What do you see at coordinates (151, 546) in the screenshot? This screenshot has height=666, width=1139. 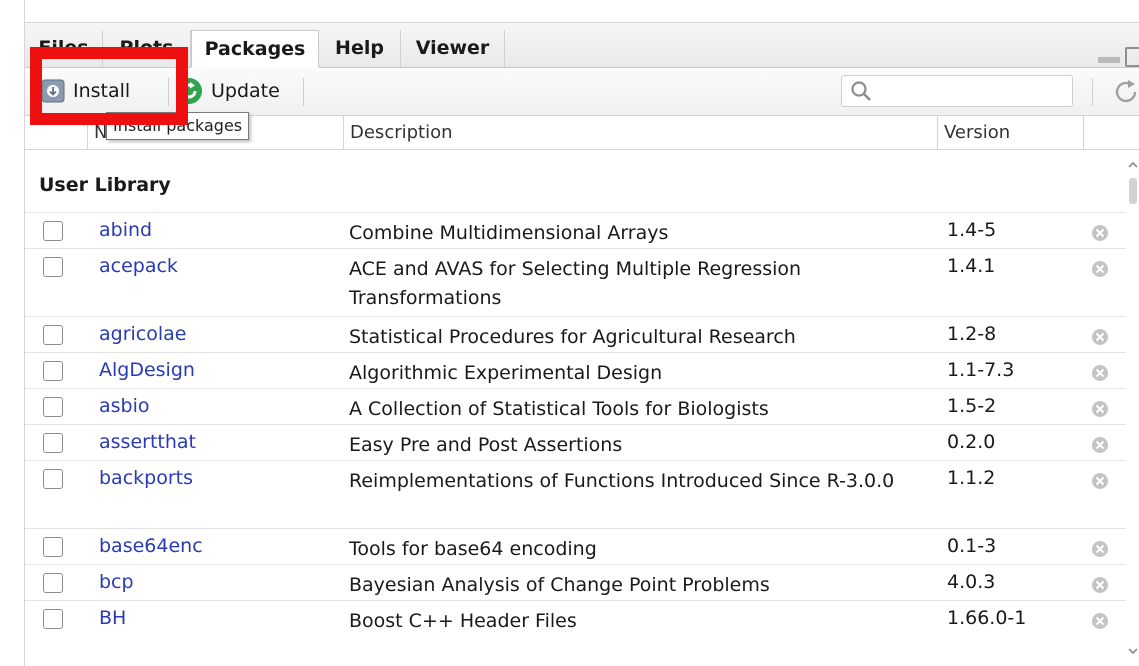 I see `package-name-link: base64enc` at bounding box center [151, 546].